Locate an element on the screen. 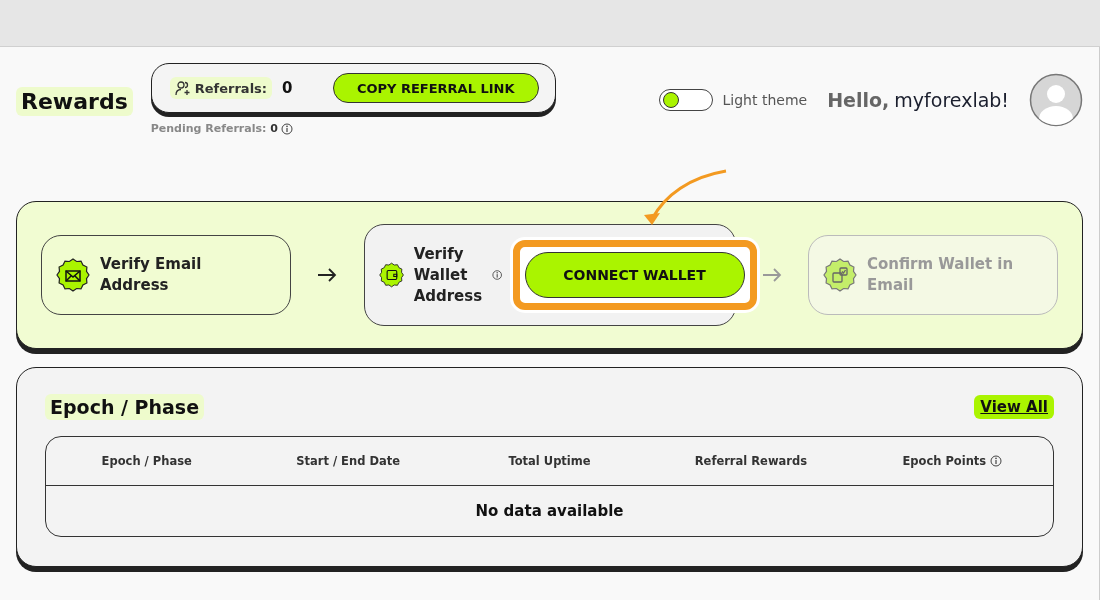 This screenshot has height=600, width=1100. section-title: Epoch / Phase is located at coordinates (125, 407).